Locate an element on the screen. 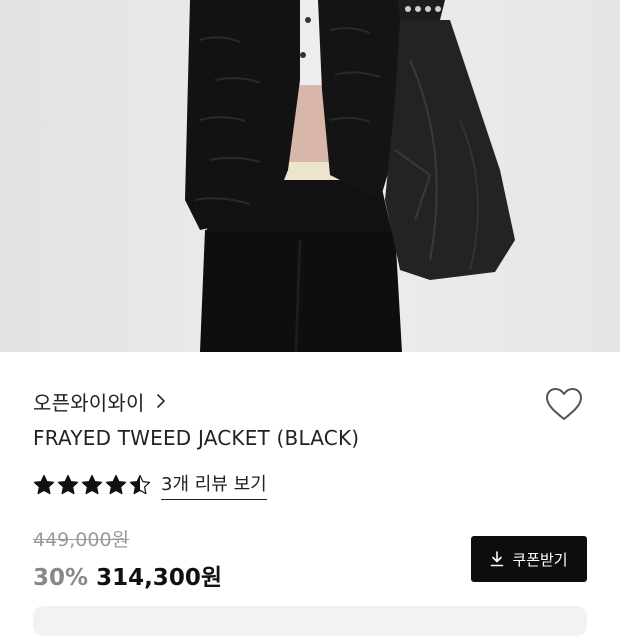 The width and height of the screenshot is (620, 636). heart-outline-icon is located at coordinates (564, 406).